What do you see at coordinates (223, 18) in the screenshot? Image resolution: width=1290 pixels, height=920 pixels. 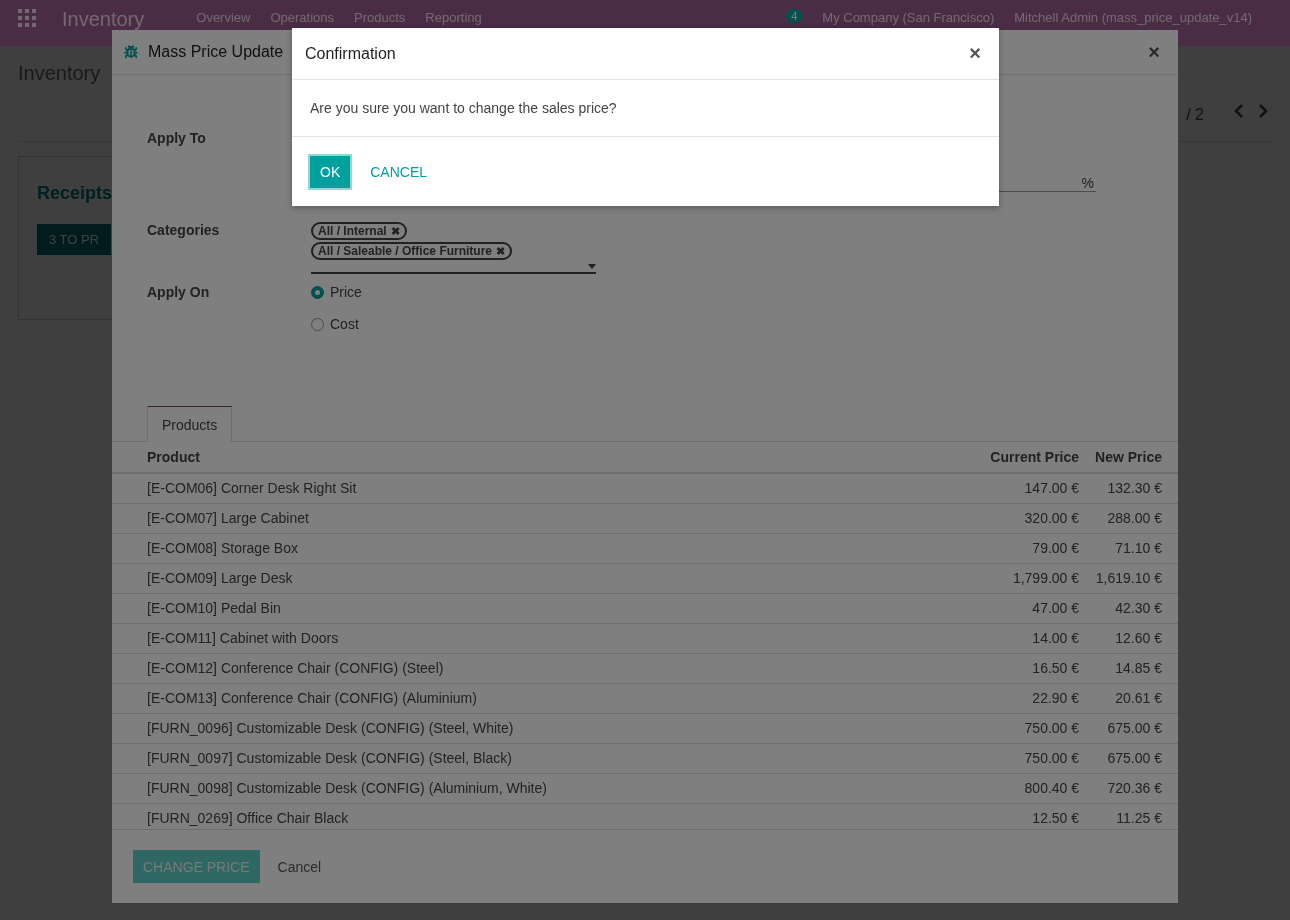 I see `menu-item: Overview` at bounding box center [223, 18].